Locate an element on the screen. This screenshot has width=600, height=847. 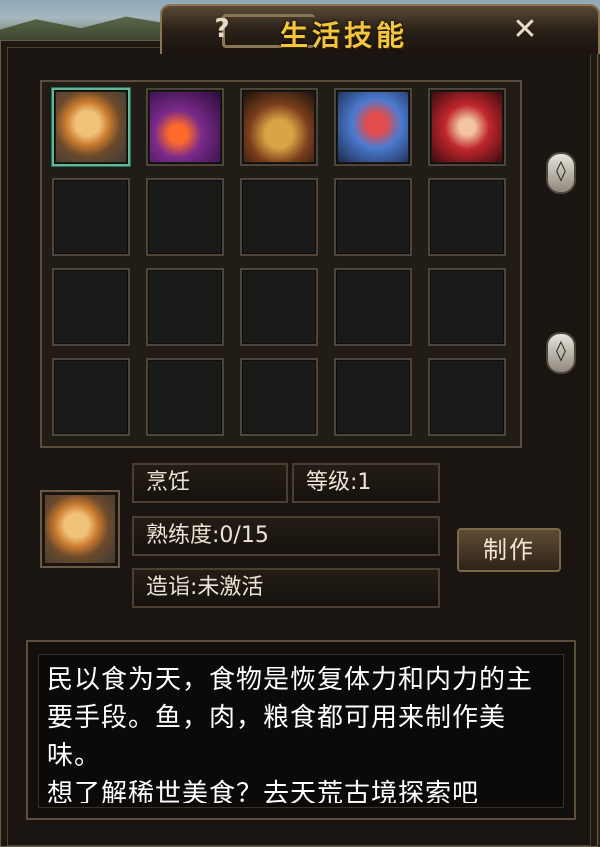
scroll-up-glyph: ◊ is located at coordinates (561, 170).